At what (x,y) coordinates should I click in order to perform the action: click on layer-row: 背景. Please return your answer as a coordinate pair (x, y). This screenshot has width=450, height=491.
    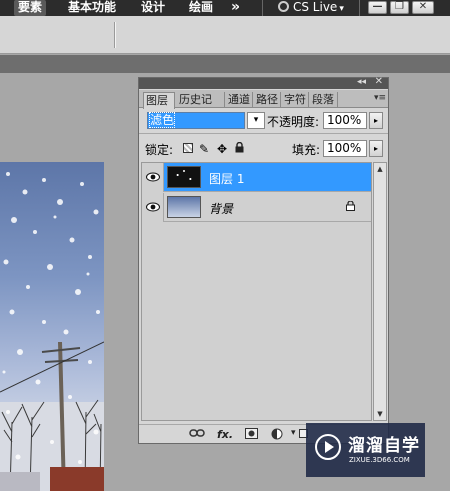
    Looking at the image, I should click on (256, 207).